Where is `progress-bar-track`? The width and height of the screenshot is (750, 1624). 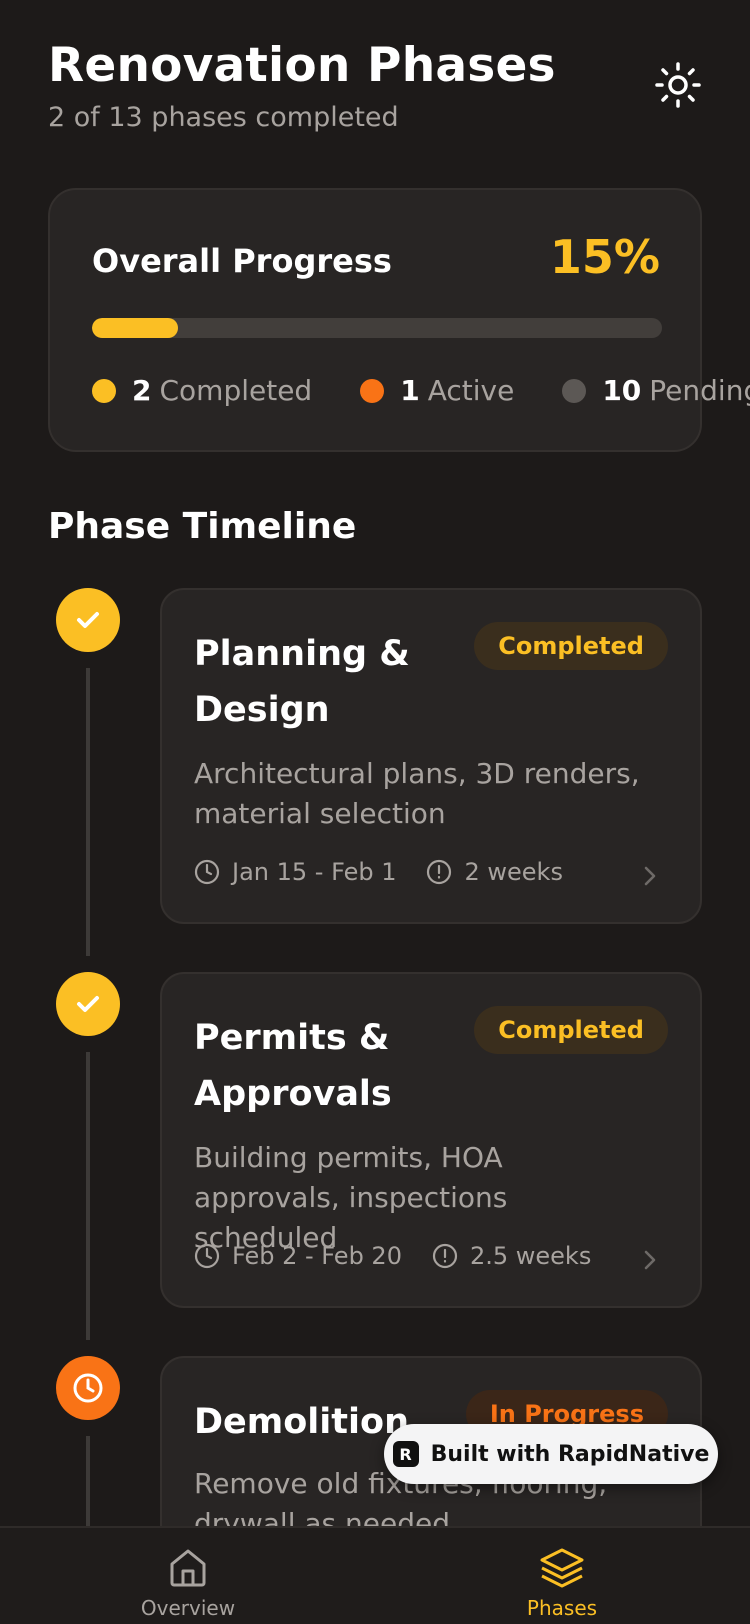 progress-bar-track is located at coordinates (377, 328).